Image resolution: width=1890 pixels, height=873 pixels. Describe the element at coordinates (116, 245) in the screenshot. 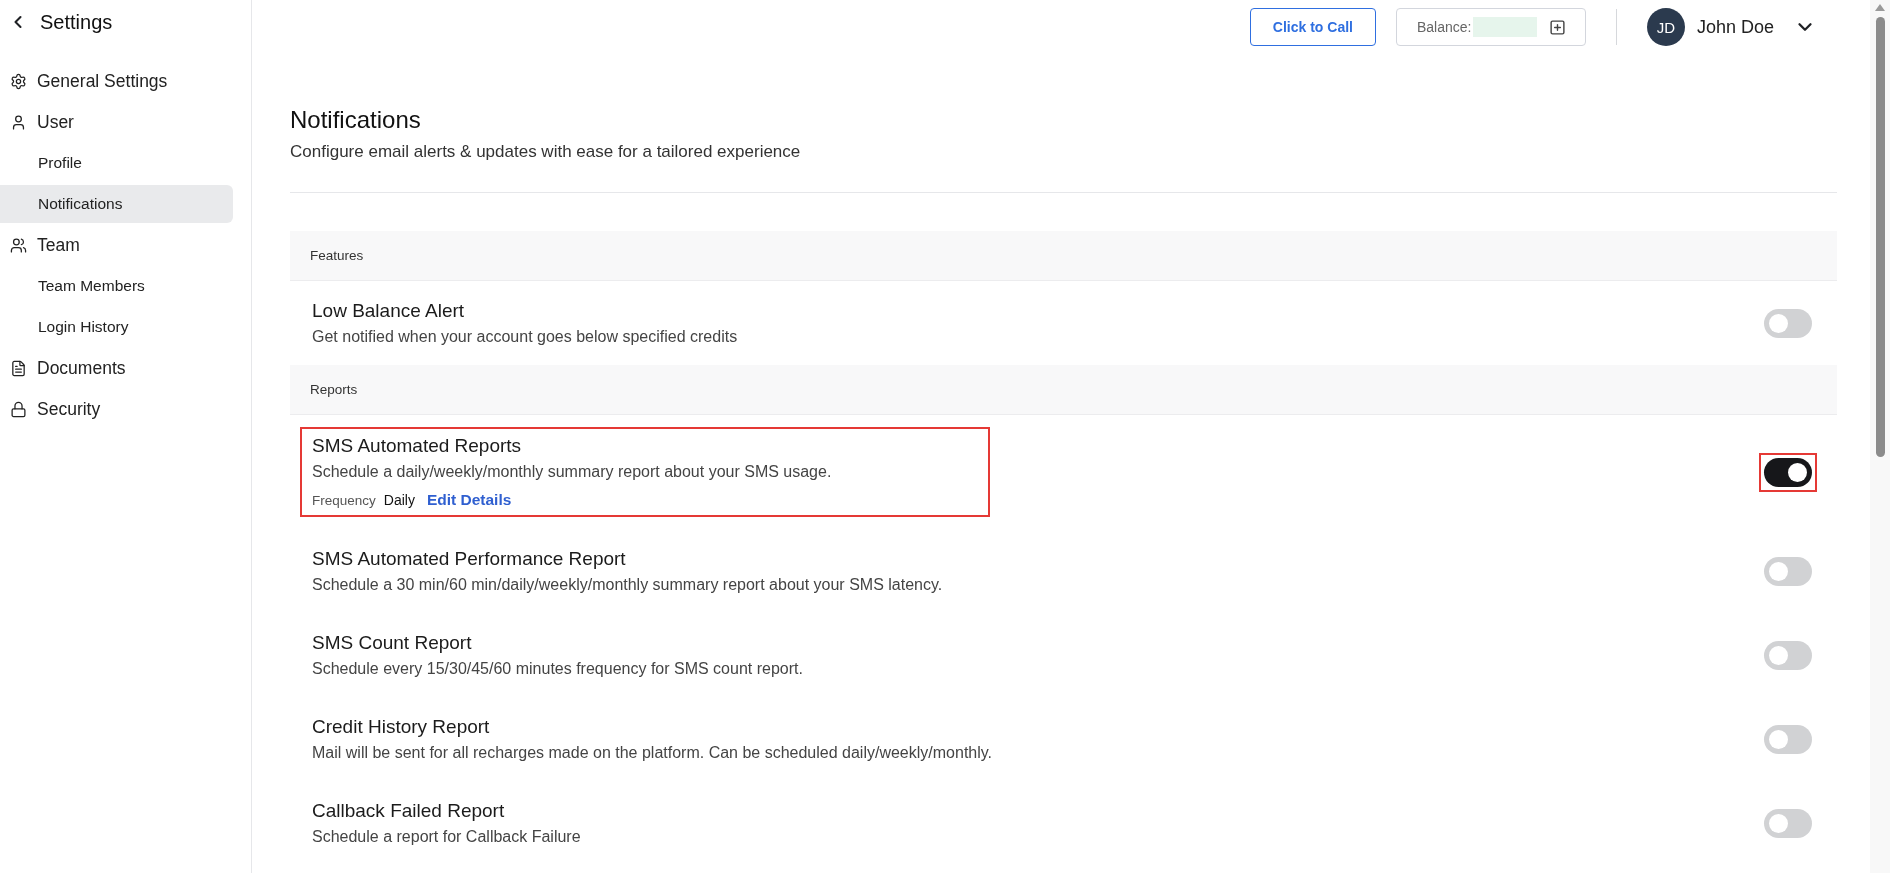

I see `sidebar-item: Team` at that location.